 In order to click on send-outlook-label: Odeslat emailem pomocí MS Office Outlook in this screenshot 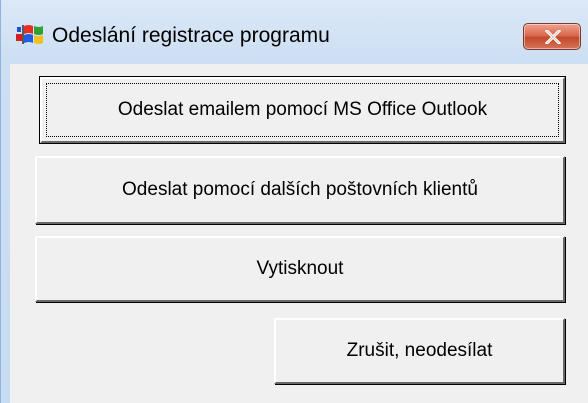, I will do `click(302, 109)`.